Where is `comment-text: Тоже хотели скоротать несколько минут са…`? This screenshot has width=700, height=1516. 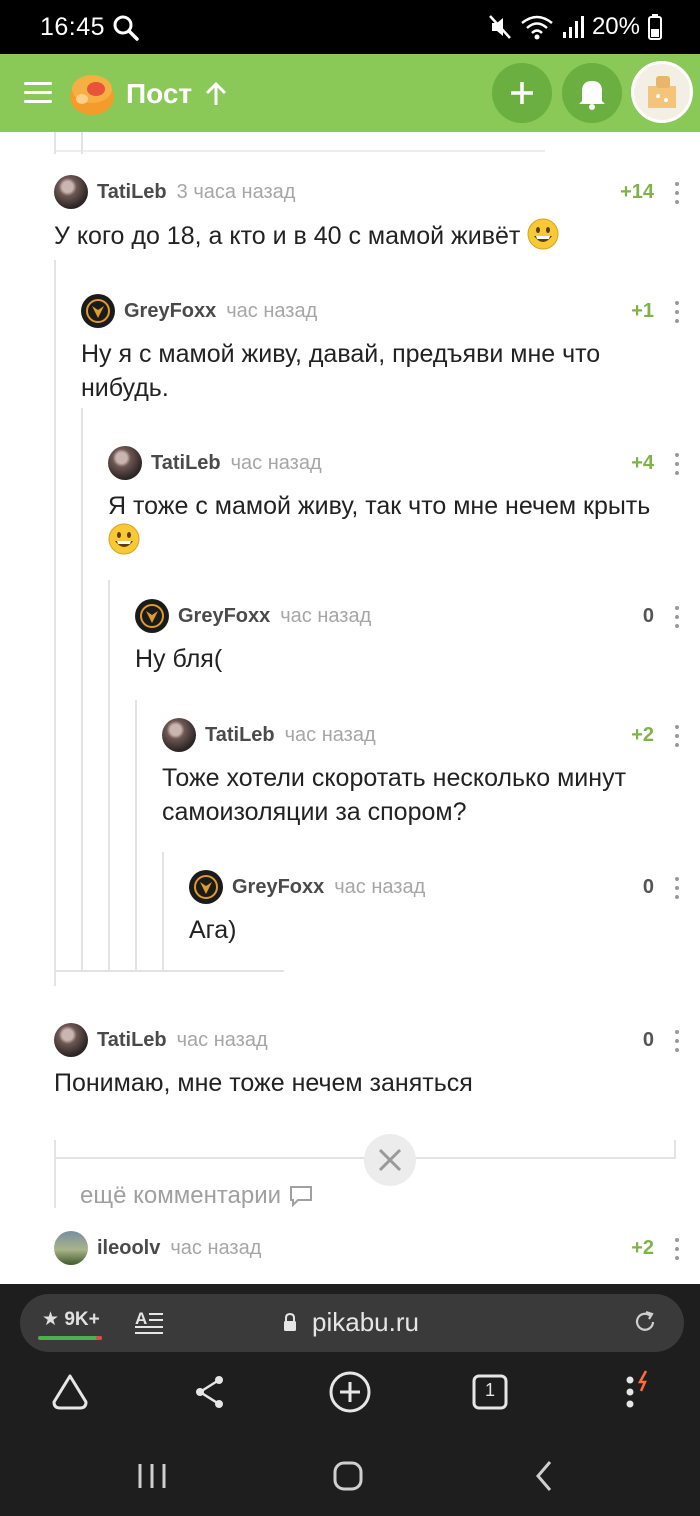 comment-text: Тоже хотели скоротать несколько минут са… is located at coordinates (394, 795).